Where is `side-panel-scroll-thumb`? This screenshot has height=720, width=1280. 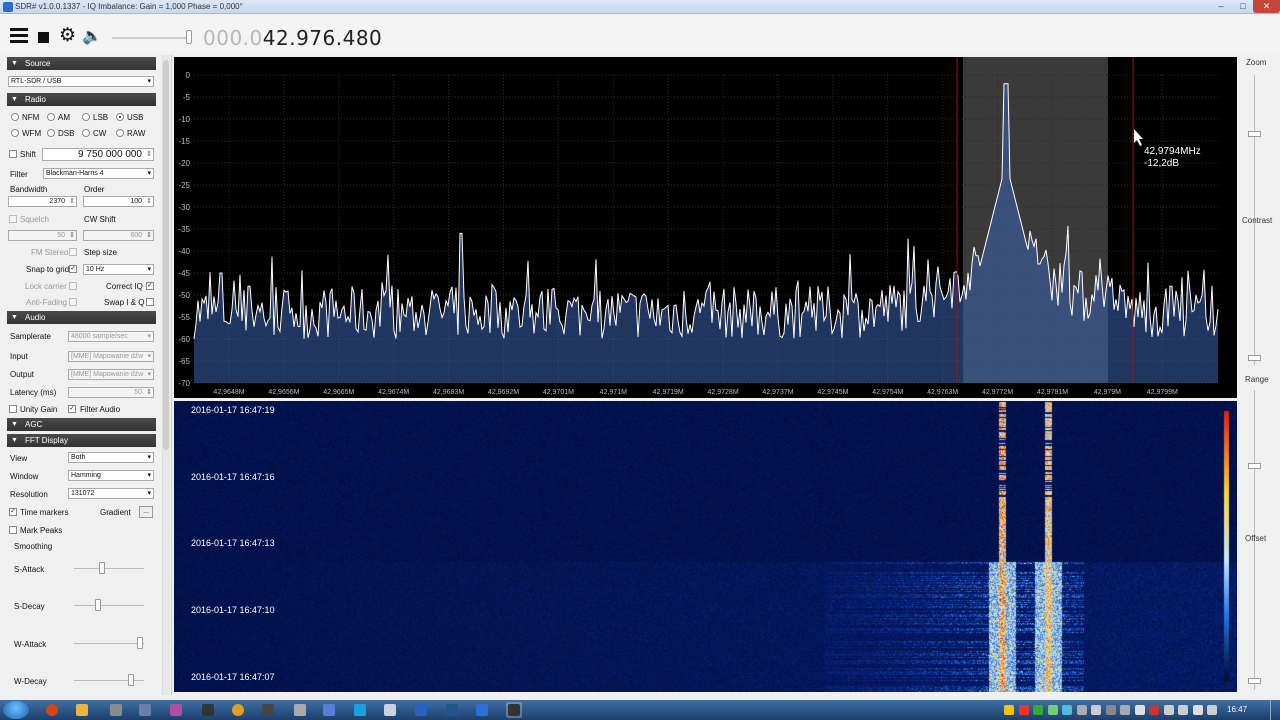
side-panel-scroll-thumb is located at coordinates (166, 255).